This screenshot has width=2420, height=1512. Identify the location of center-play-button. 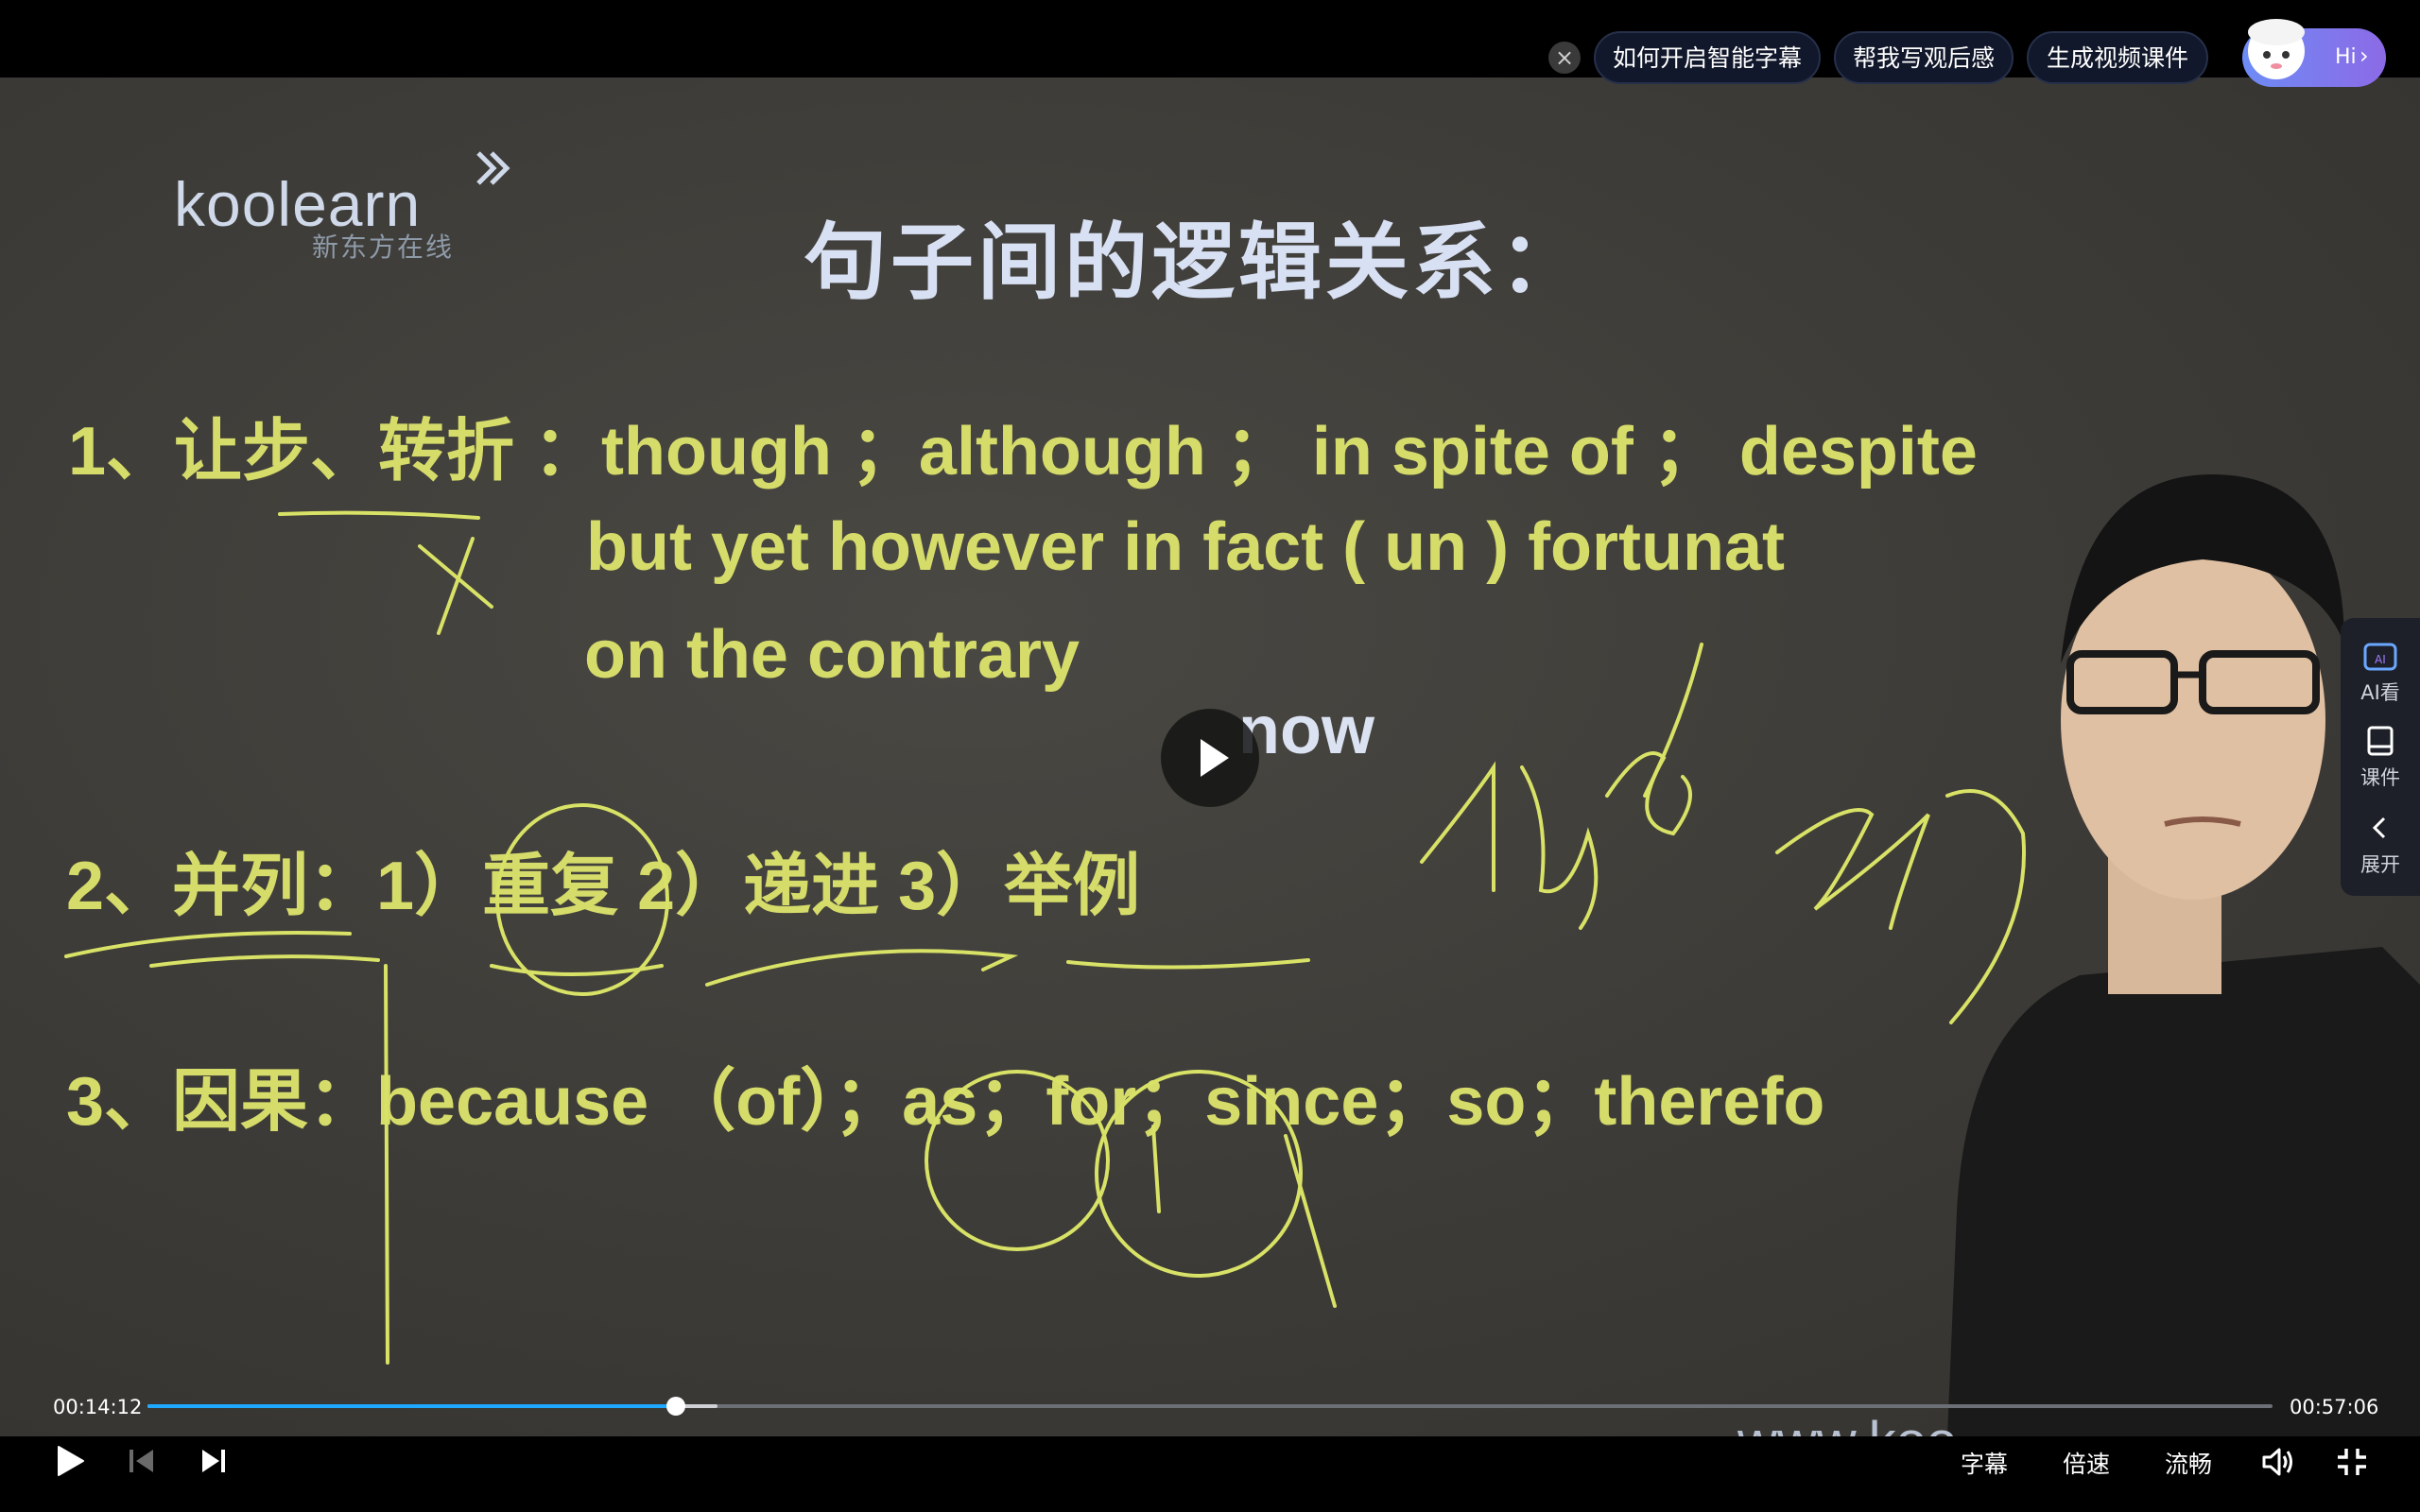
(1210, 758).